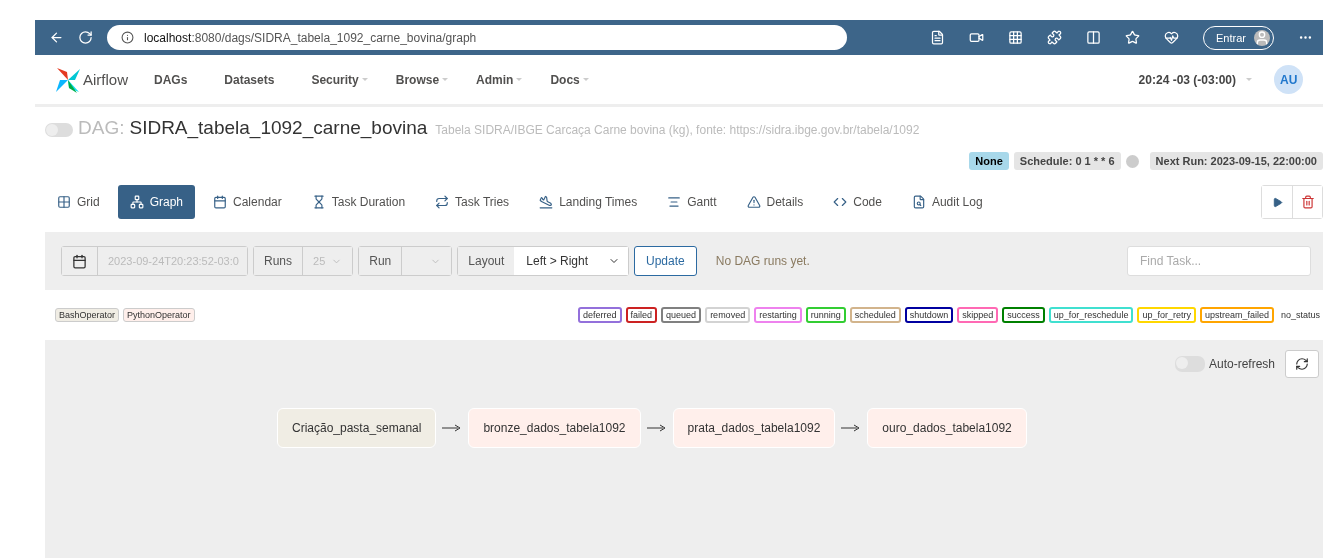  Describe the element at coordinates (825, 315) in the screenshot. I see `state-tag: running` at that location.